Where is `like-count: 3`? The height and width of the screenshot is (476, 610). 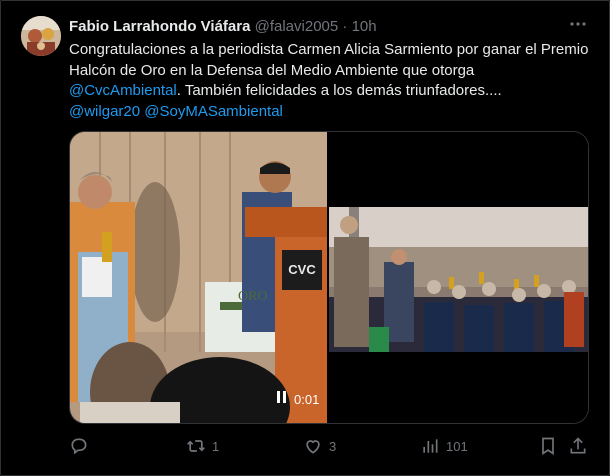 like-count: 3 is located at coordinates (333, 446).